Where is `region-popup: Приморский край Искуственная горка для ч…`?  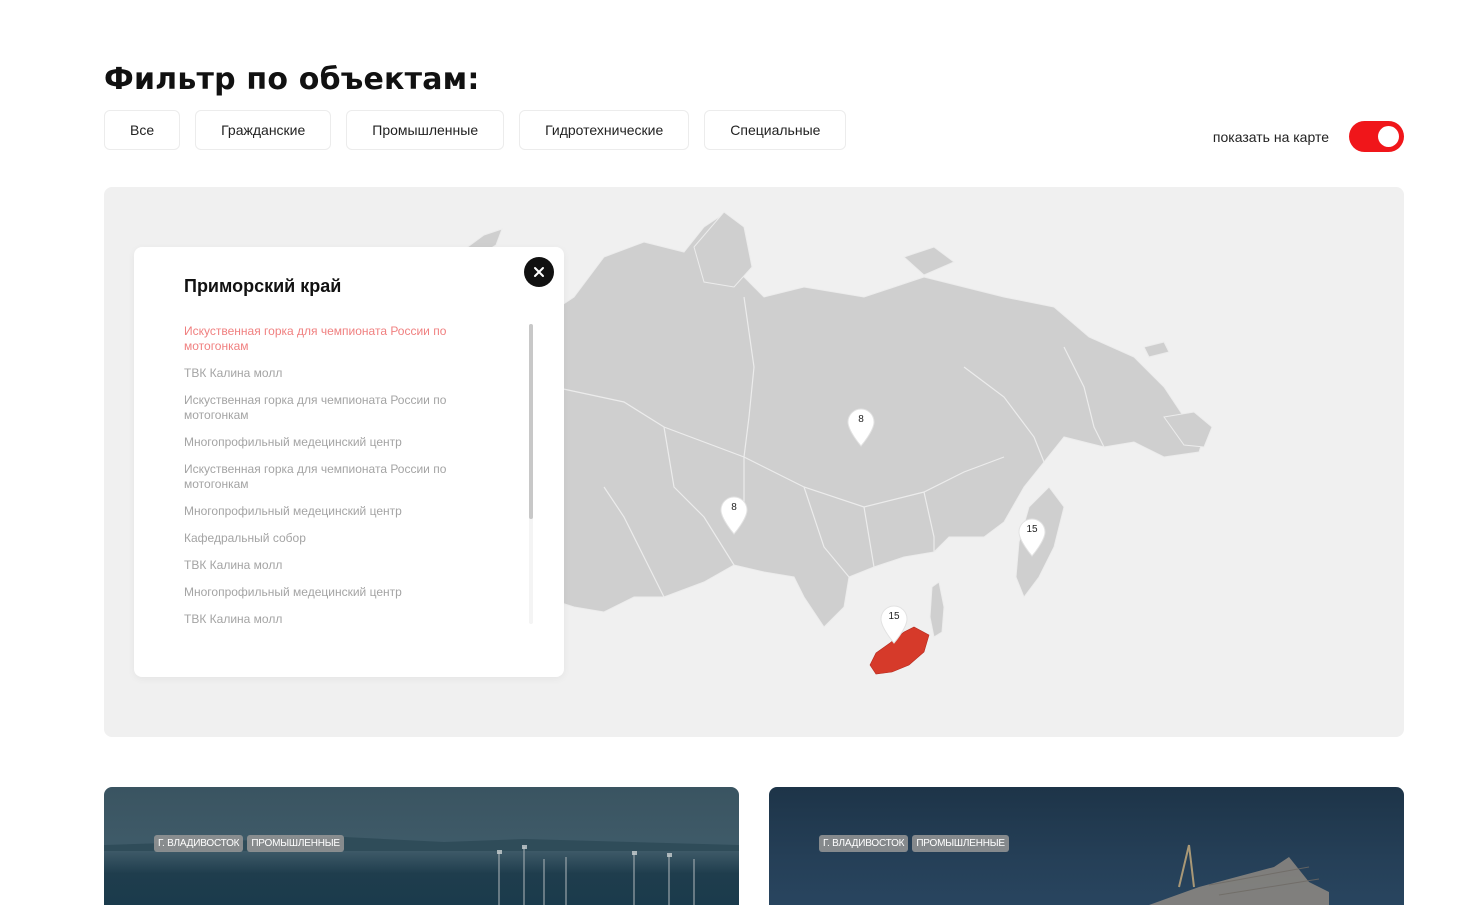
region-popup: Приморский край Искуственная горка для ч… is located at coordinates (349, 462).